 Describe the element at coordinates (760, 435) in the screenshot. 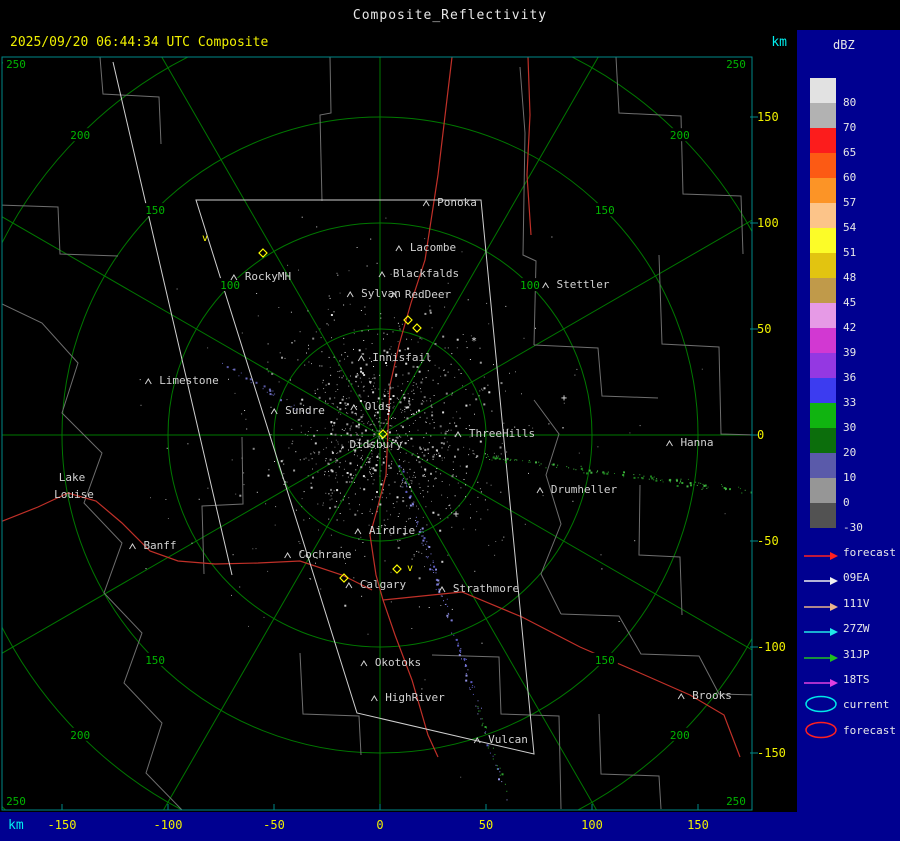

I see `right-axis-label: 0` at that location.